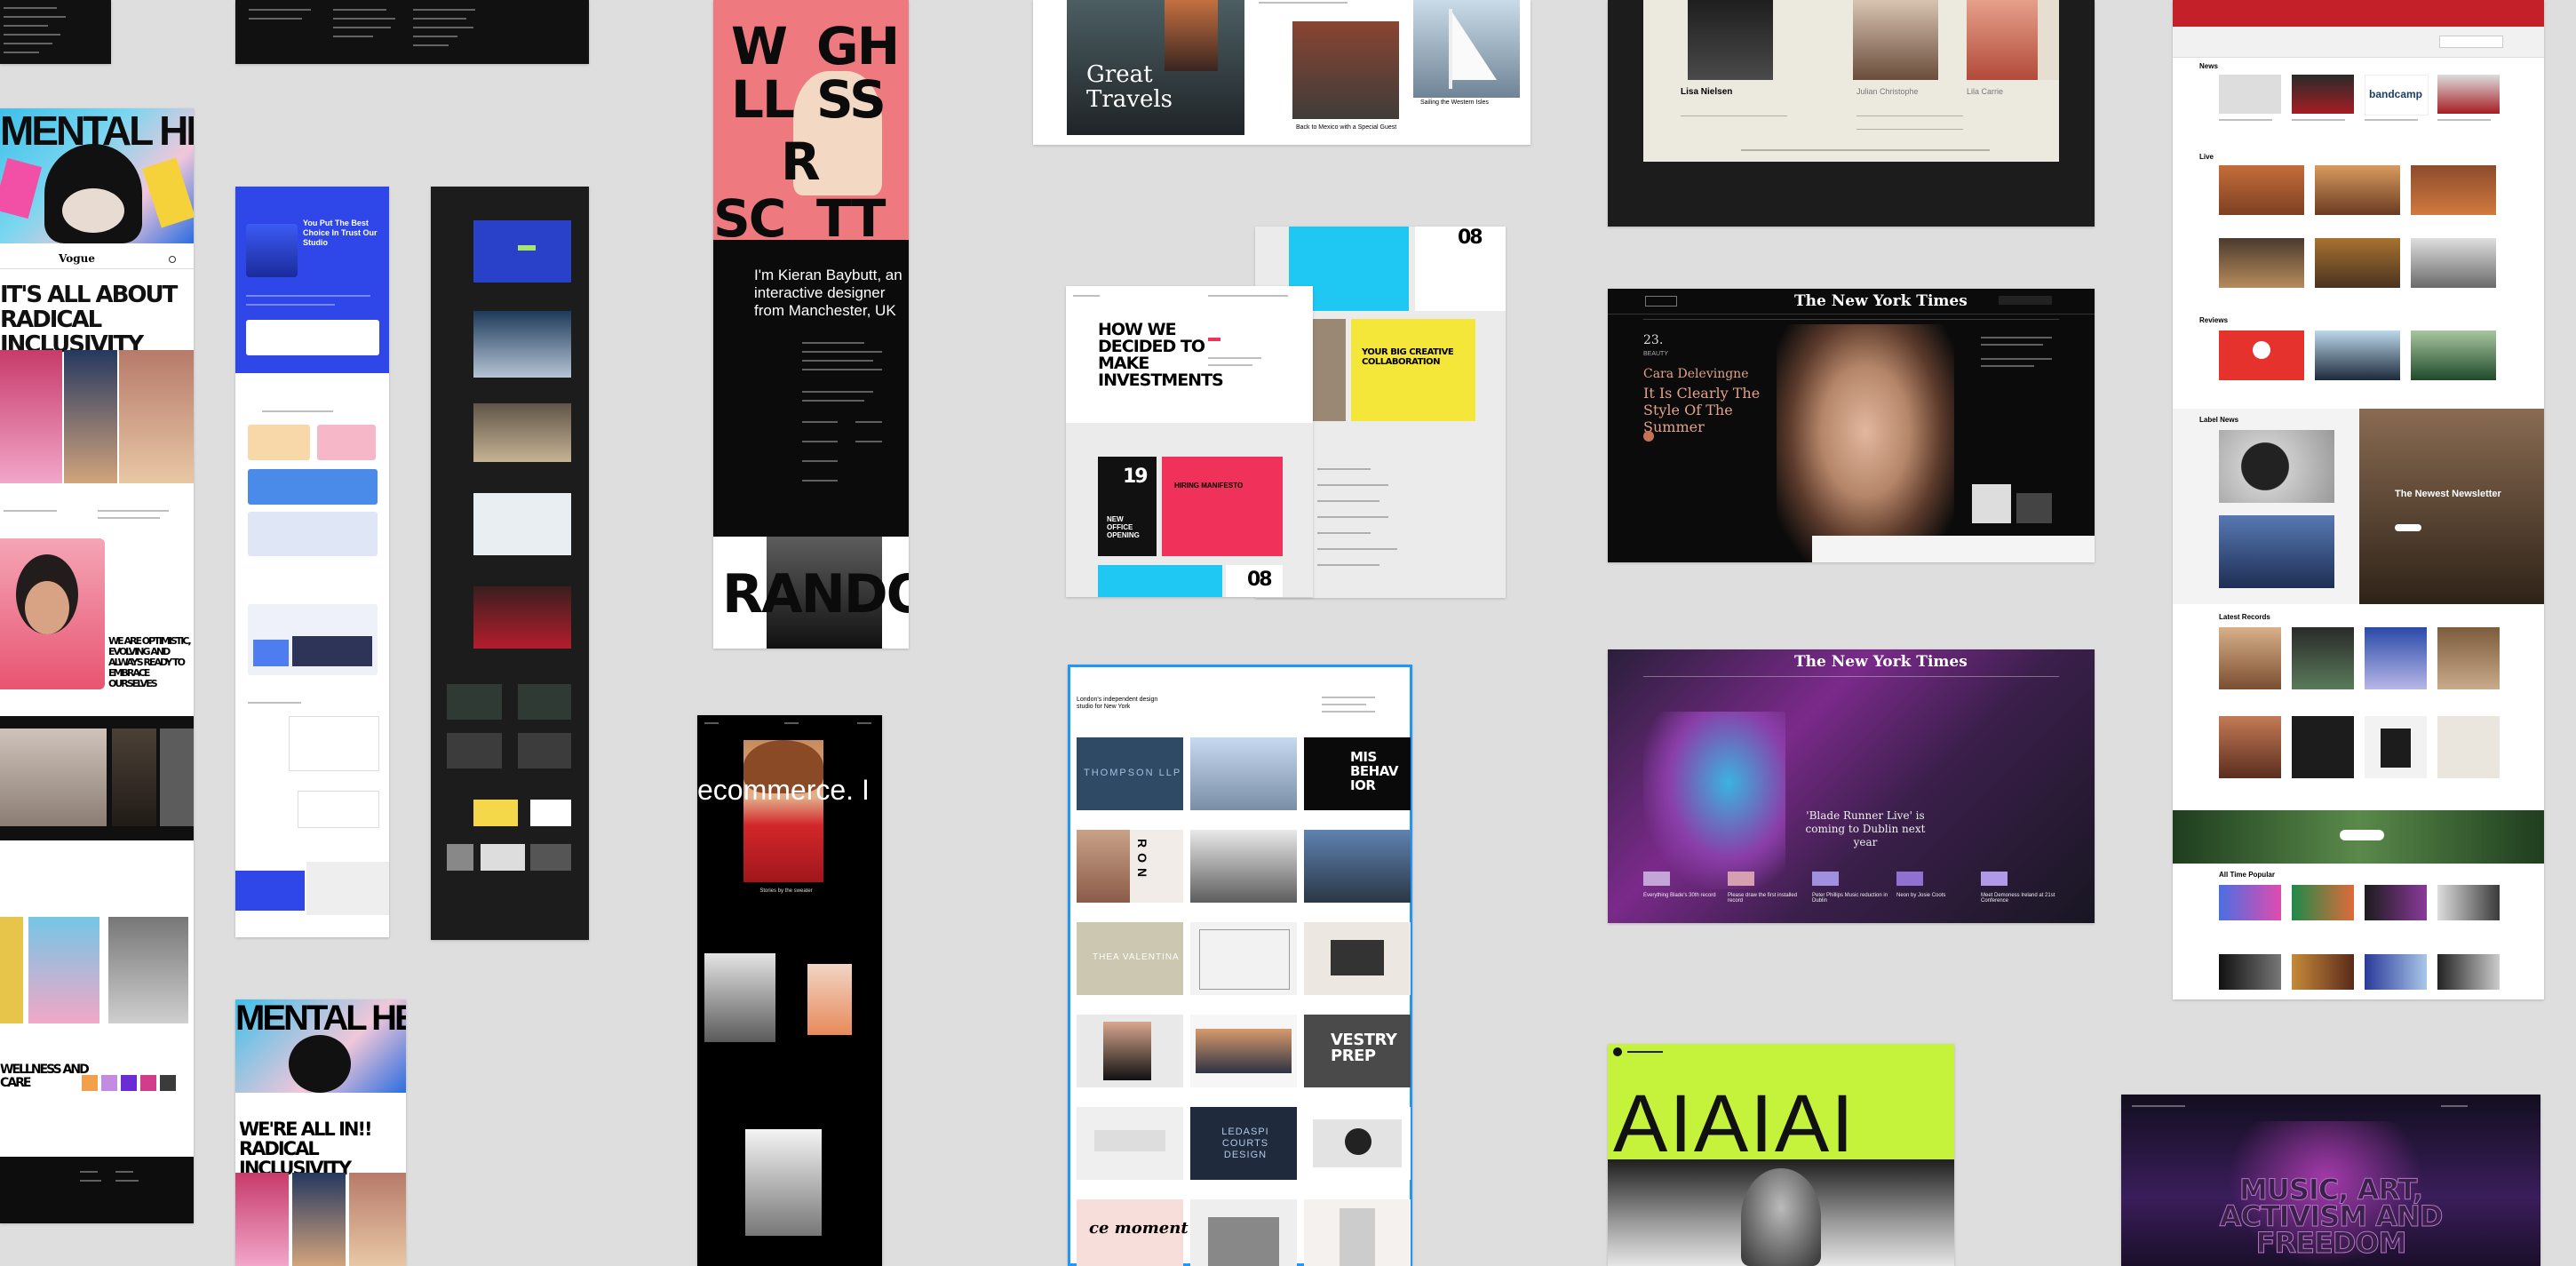 The height and width of the screenshot is (1266, 2576). What do you see at coordinates (1767, 898) in the screenshot?
I see `nyt-b-item-2: Please draw the first installed record` at bounding box center [1767, 898].